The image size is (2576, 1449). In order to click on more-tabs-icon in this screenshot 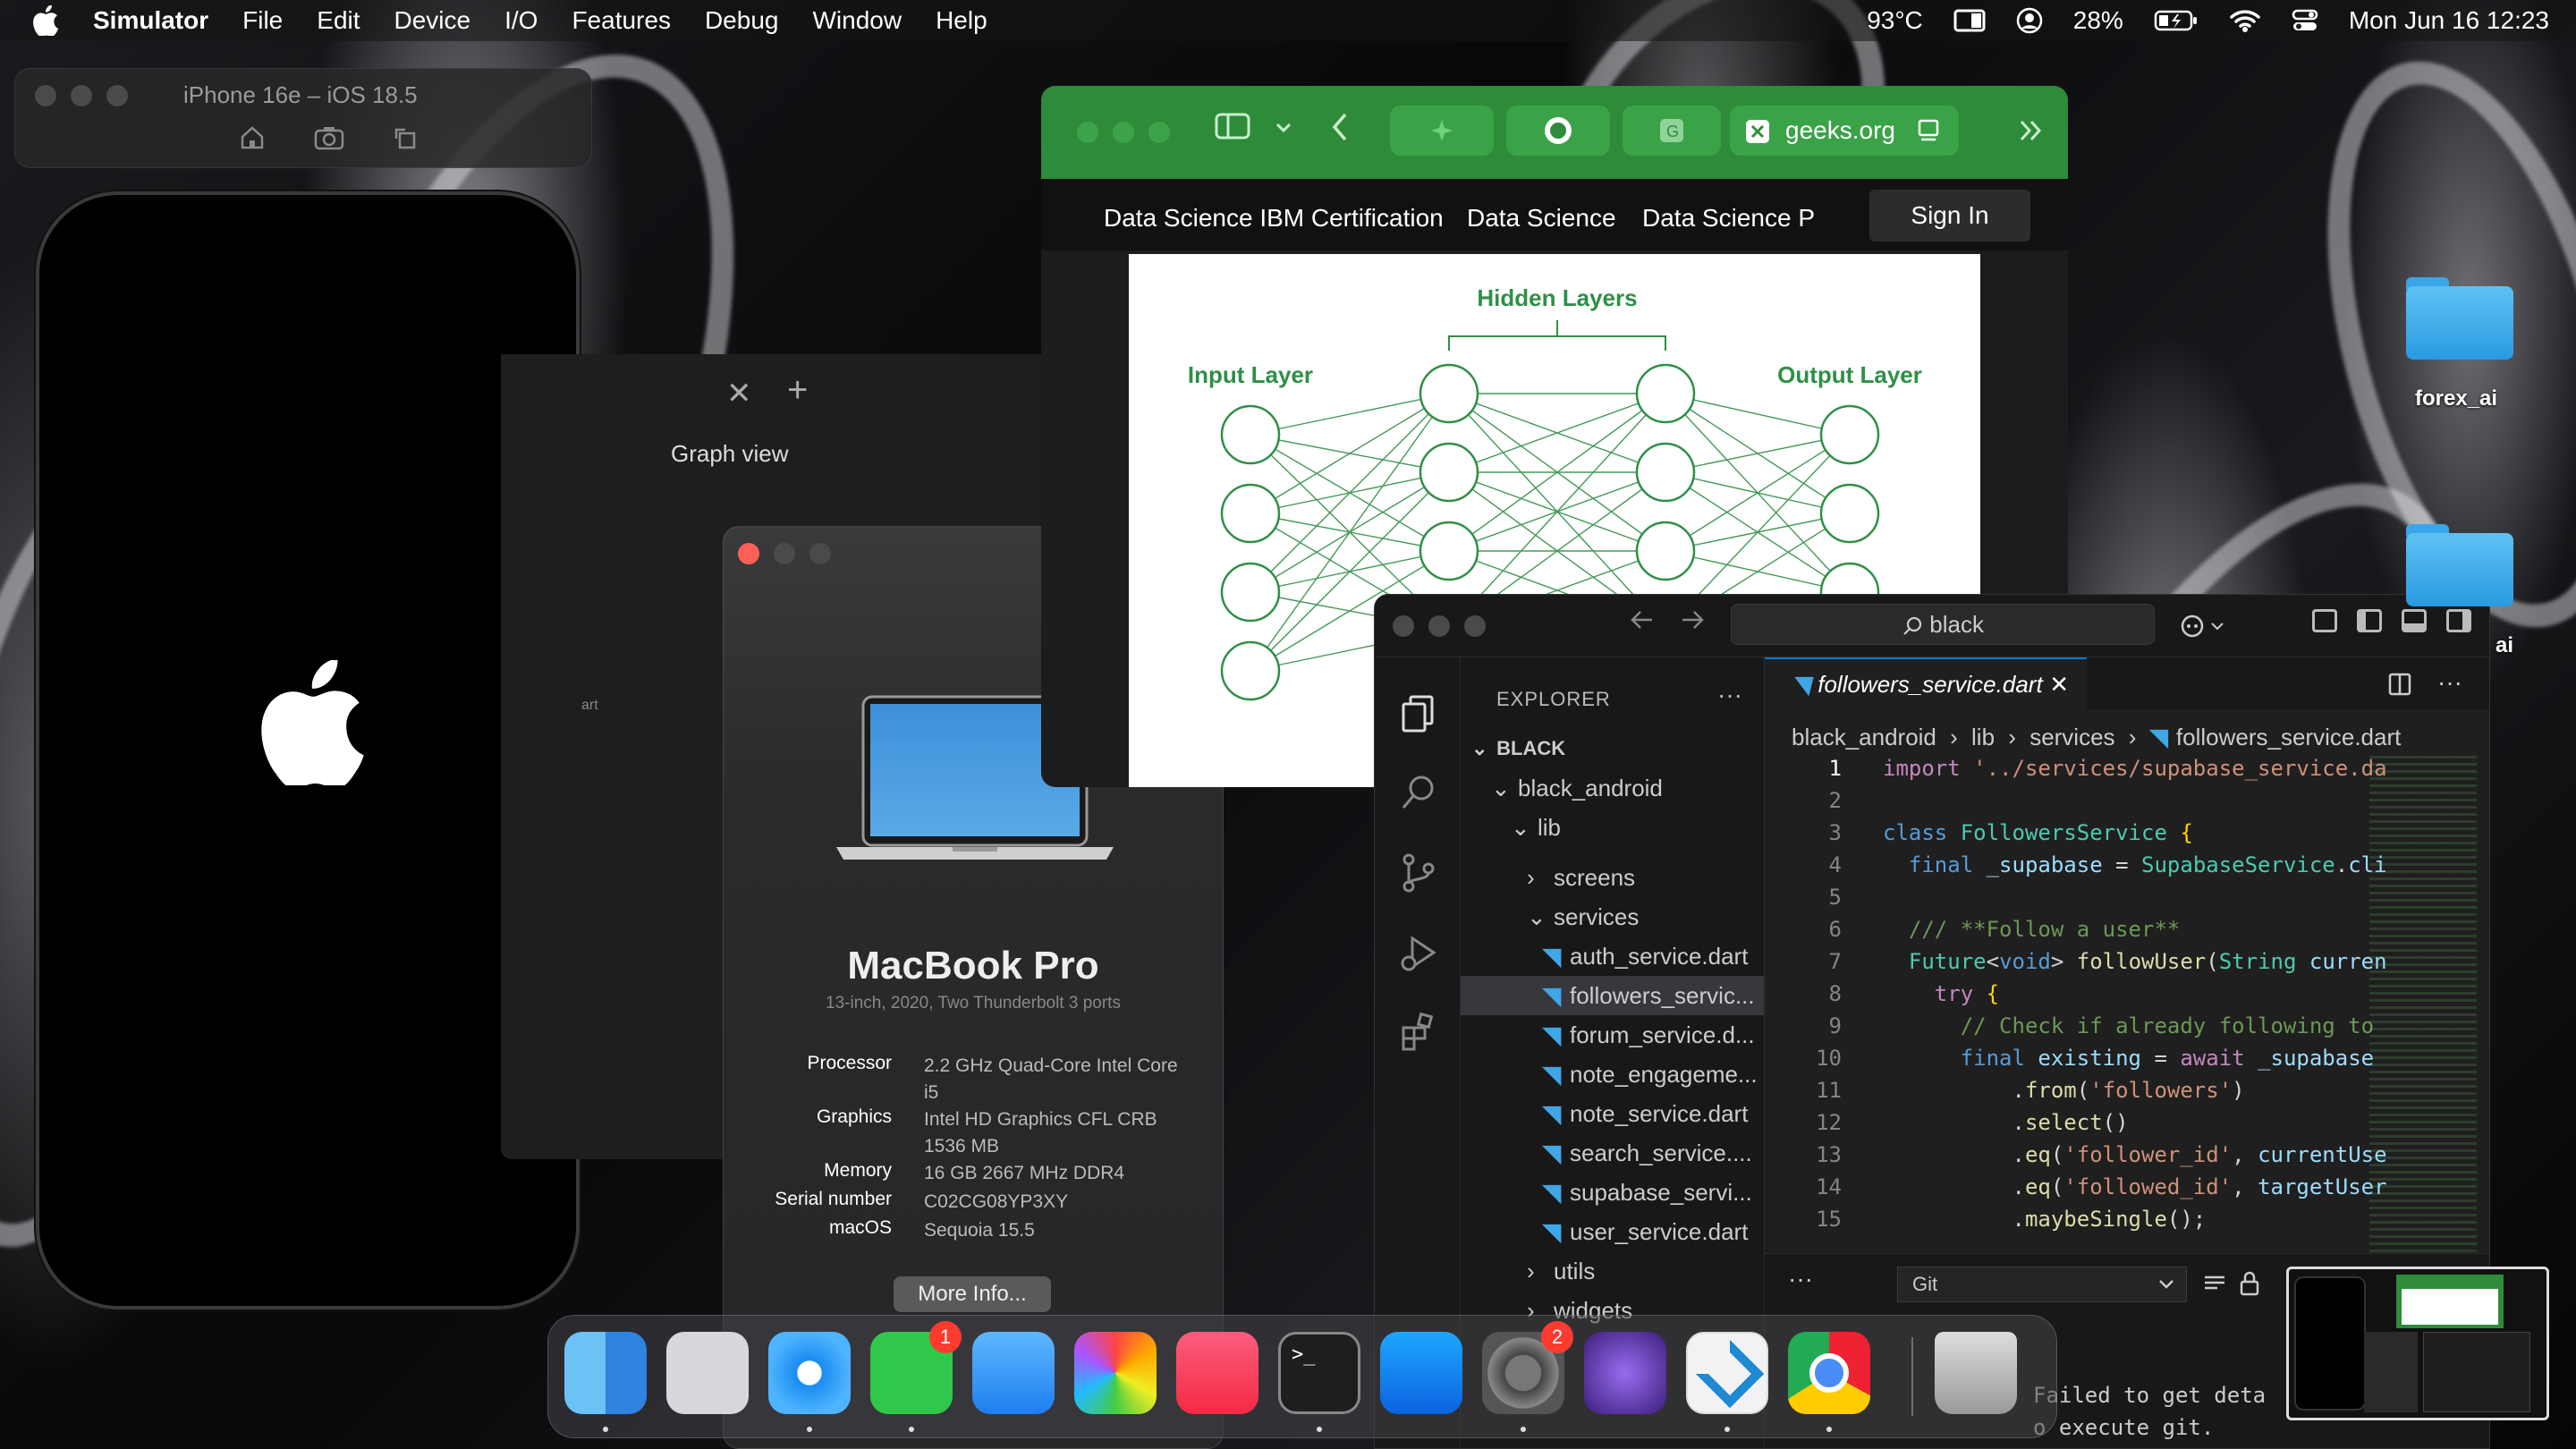, I will do `click(2031, 130)`.